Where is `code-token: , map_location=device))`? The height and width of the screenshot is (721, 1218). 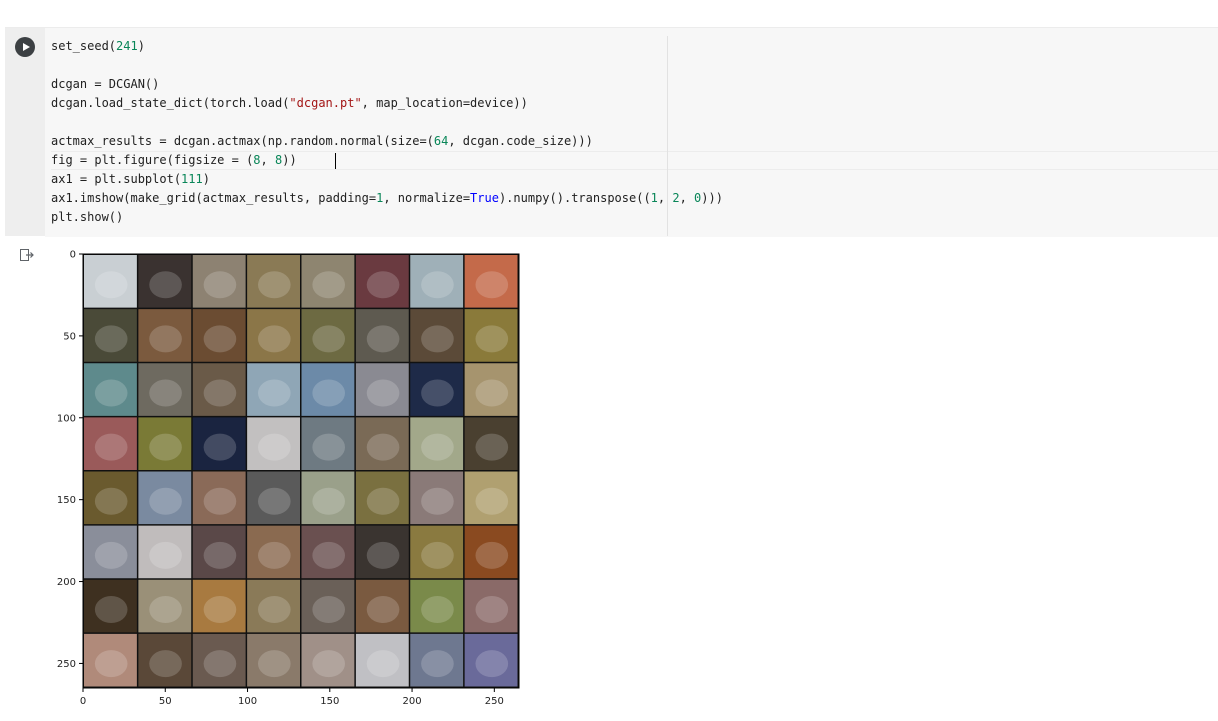
code-token: , map_location=device)) is located at coordinates (444, 103).